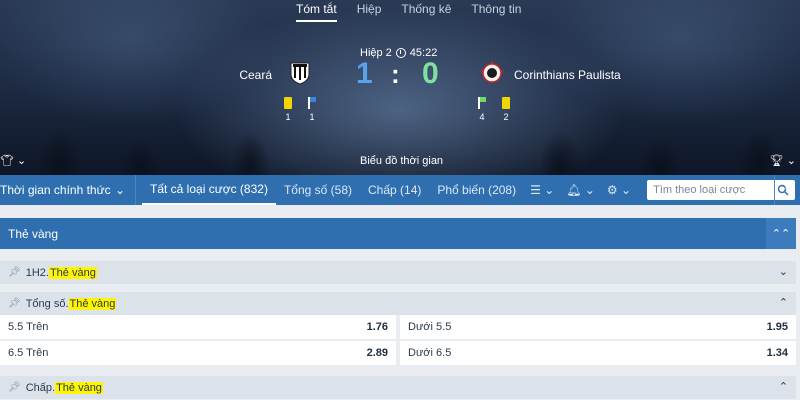 The width and height of the screenshot is (800, 400). What do you see at coordinates (777, 327) in the screenshot?
I see `odds-price: 1.95` at bounding box center [777, 327].